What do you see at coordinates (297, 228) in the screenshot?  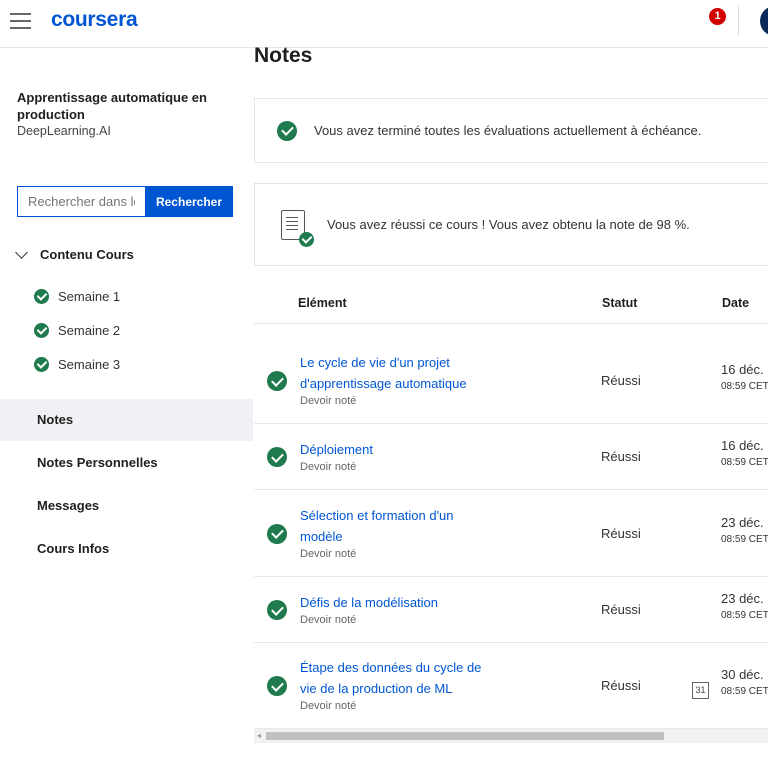 I see `document-check-icon` at bounding box center [297, 228].